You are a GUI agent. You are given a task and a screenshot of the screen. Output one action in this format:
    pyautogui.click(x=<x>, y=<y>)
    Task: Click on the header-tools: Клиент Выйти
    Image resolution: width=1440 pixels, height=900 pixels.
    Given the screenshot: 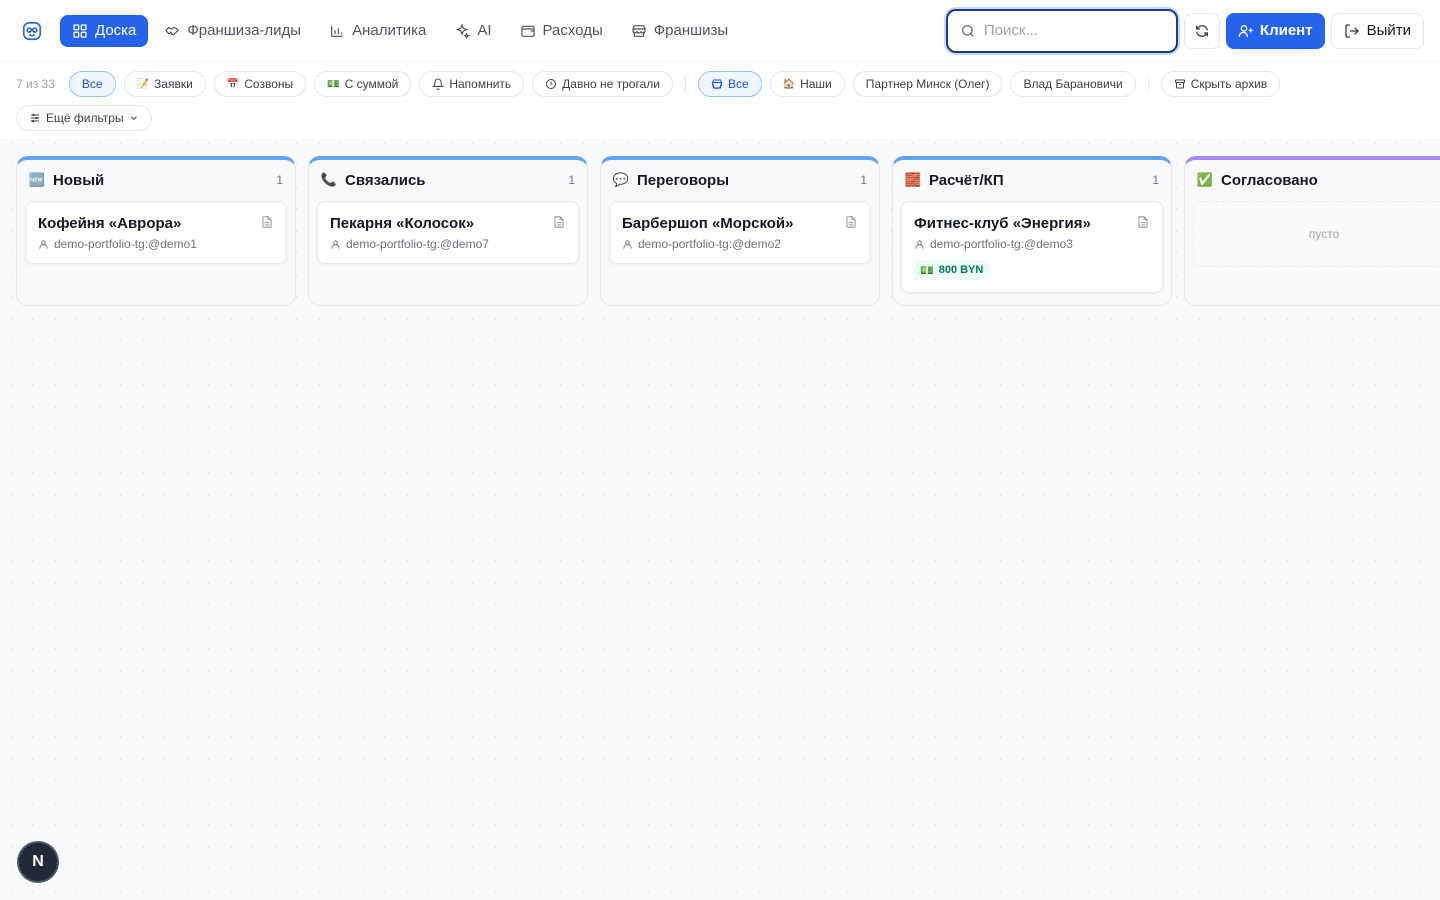 What is the action you would take?
    pyautogui.click(x=1184, y=30)
    